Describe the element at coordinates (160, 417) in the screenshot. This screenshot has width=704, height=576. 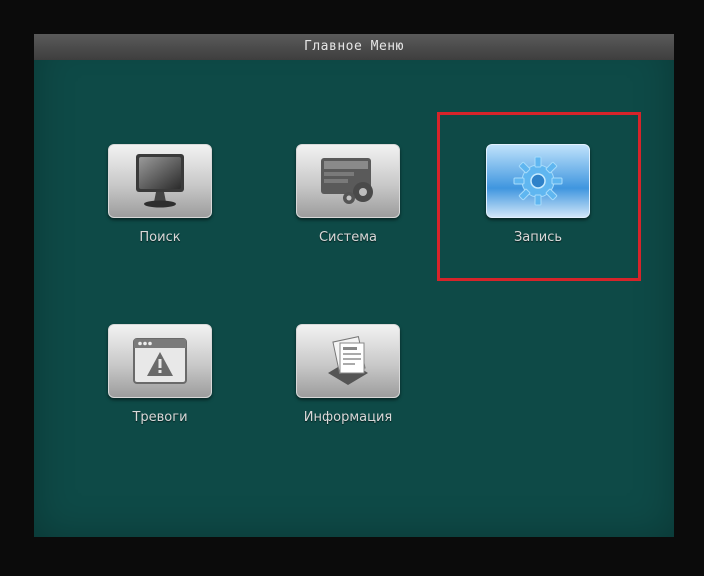
I see `alarms-label: Тревоги` at that location.